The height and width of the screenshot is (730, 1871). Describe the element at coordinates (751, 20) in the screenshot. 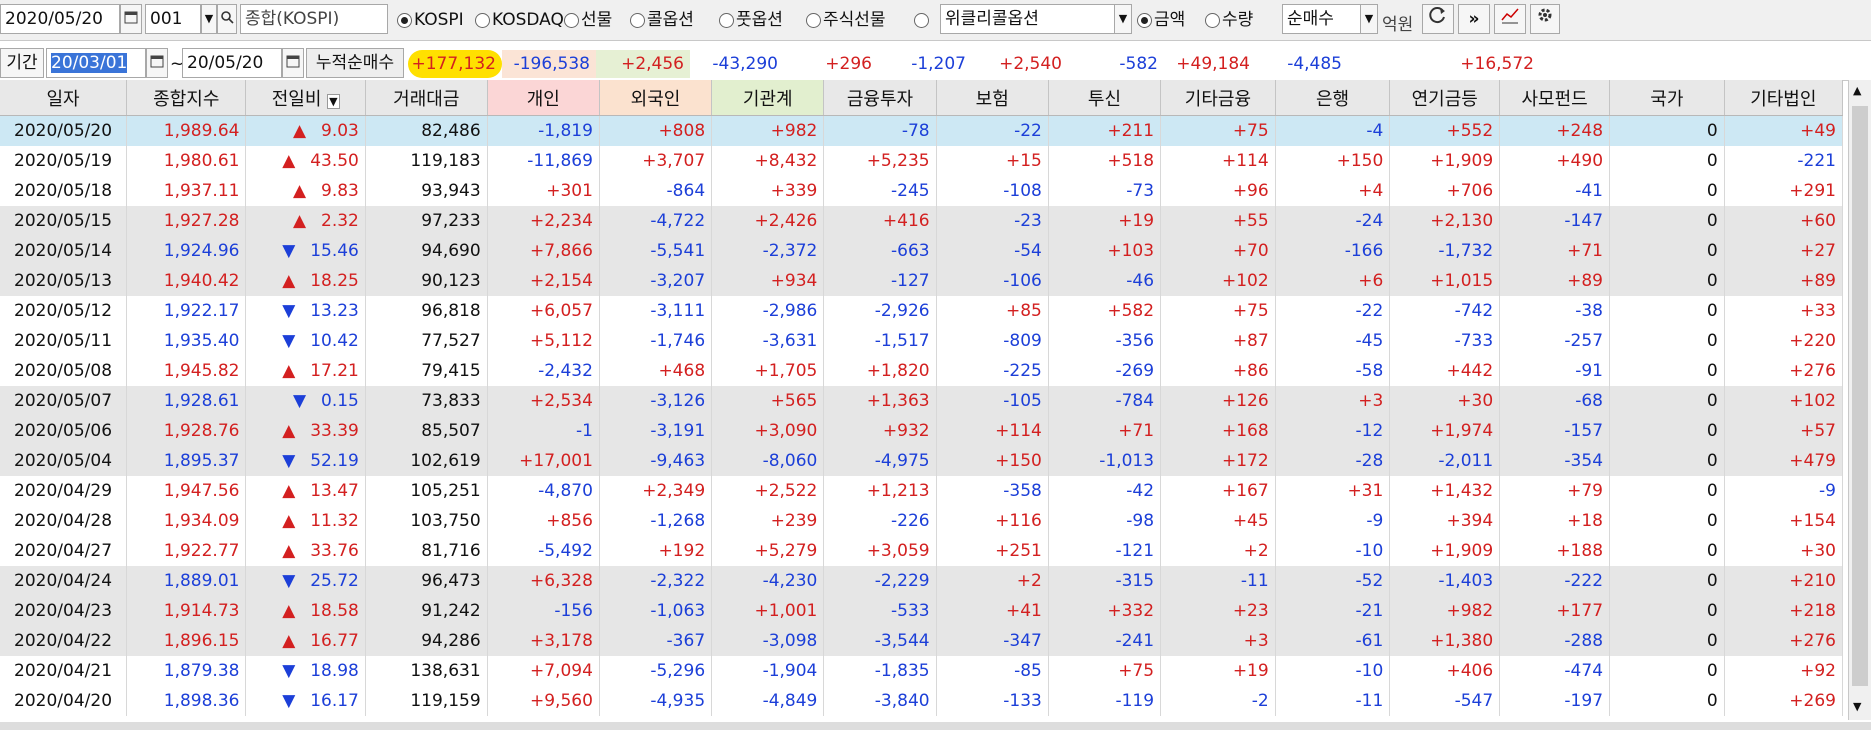

I see `radio-put-option: 풋옵션` at that location.